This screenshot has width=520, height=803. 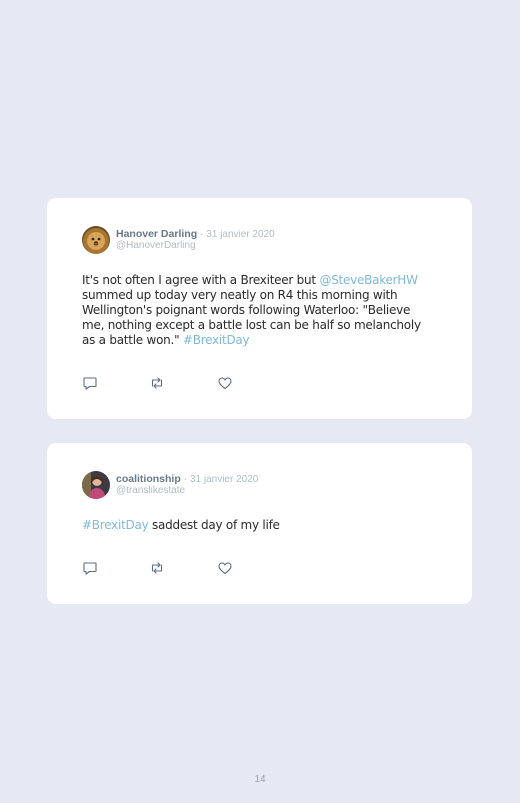 I want to click on author-handle: @HanoverDarling, so click(x=156, y=246).